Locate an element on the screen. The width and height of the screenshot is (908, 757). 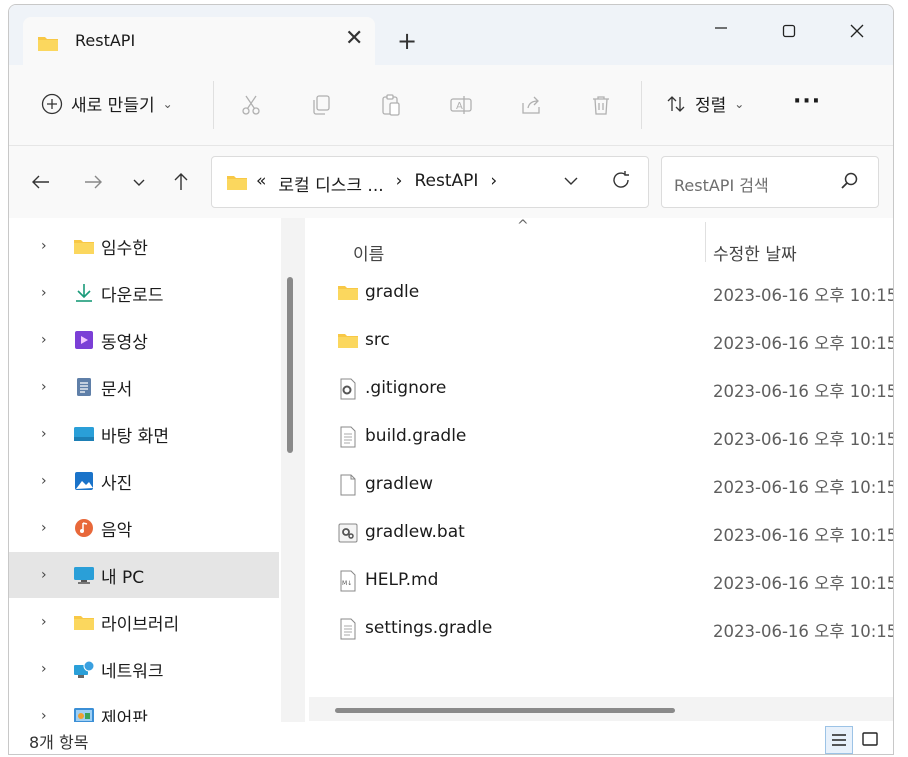
file-row-gradlew: gradlew 2023-06-16 오후 10:15 is located at coordinates (601, 484).